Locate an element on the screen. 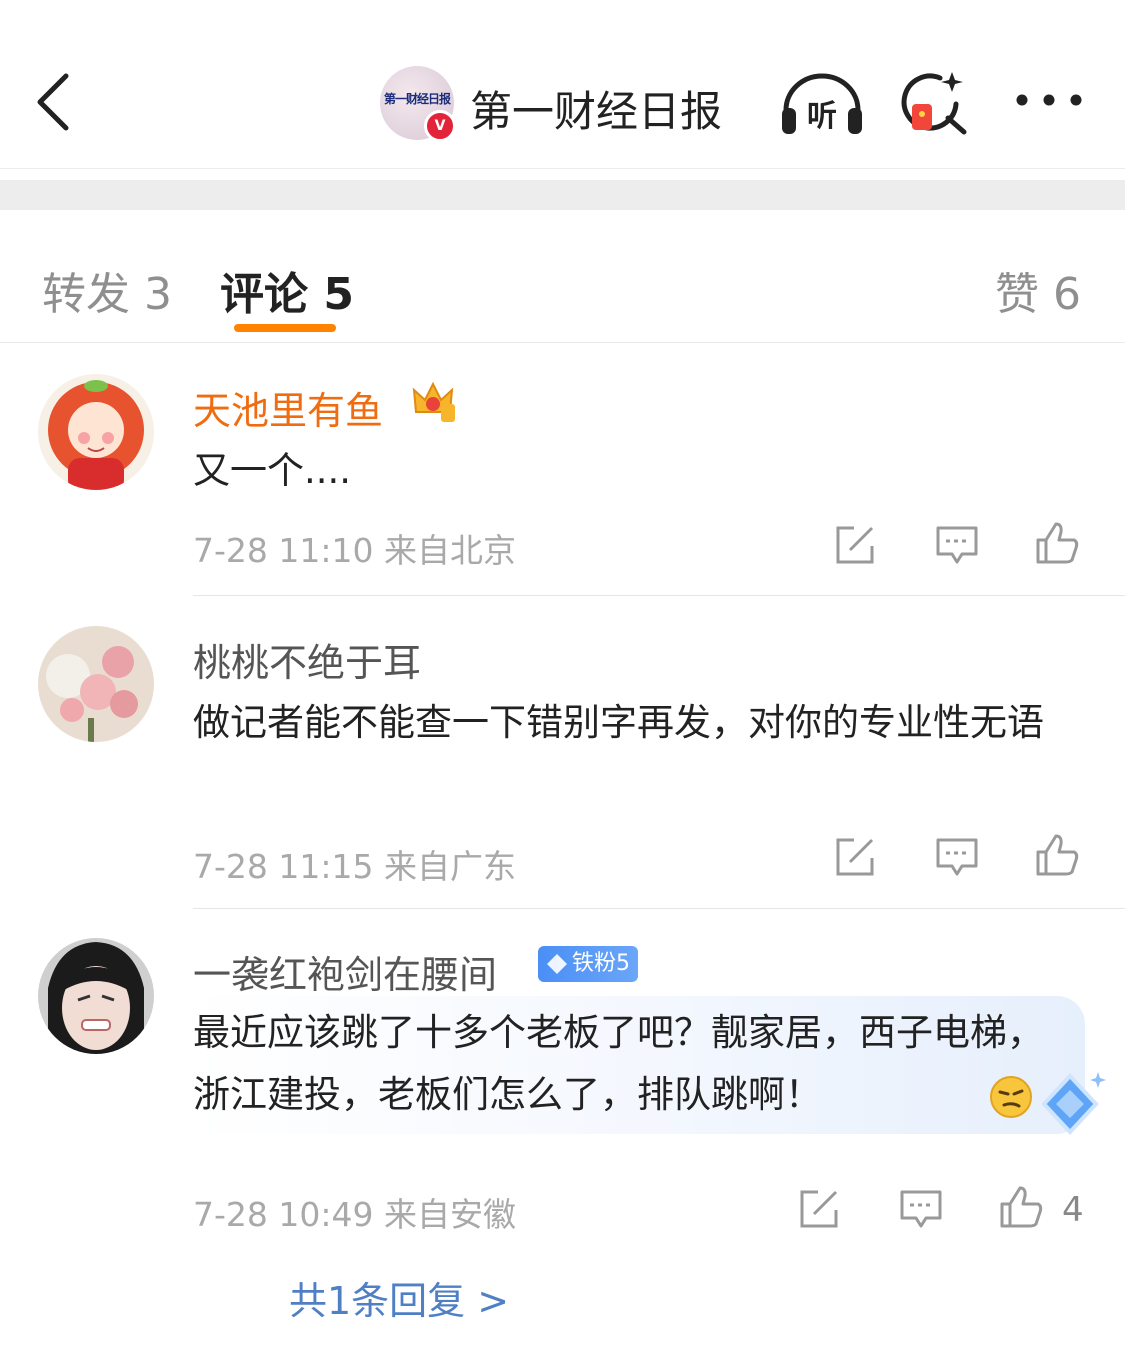  listen-label: 听 is located at coordinates (822, 116).